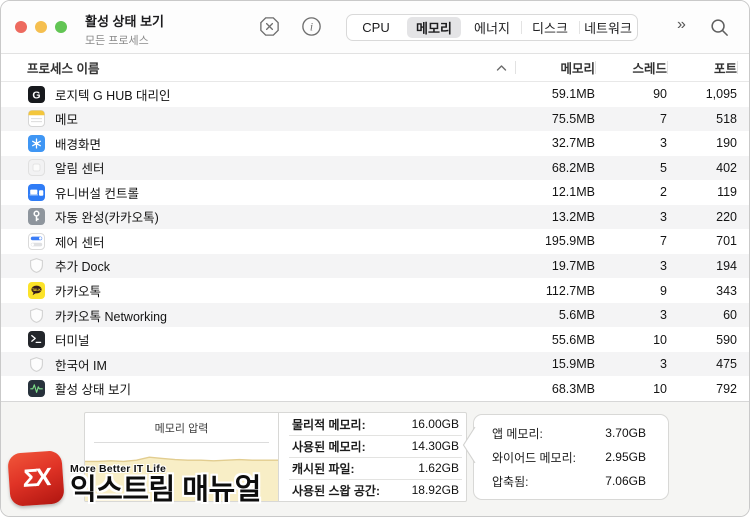  Describe the element at coordinates (435, 446) in the screenshot. I see `stat-value: 14.30GB` at that location.